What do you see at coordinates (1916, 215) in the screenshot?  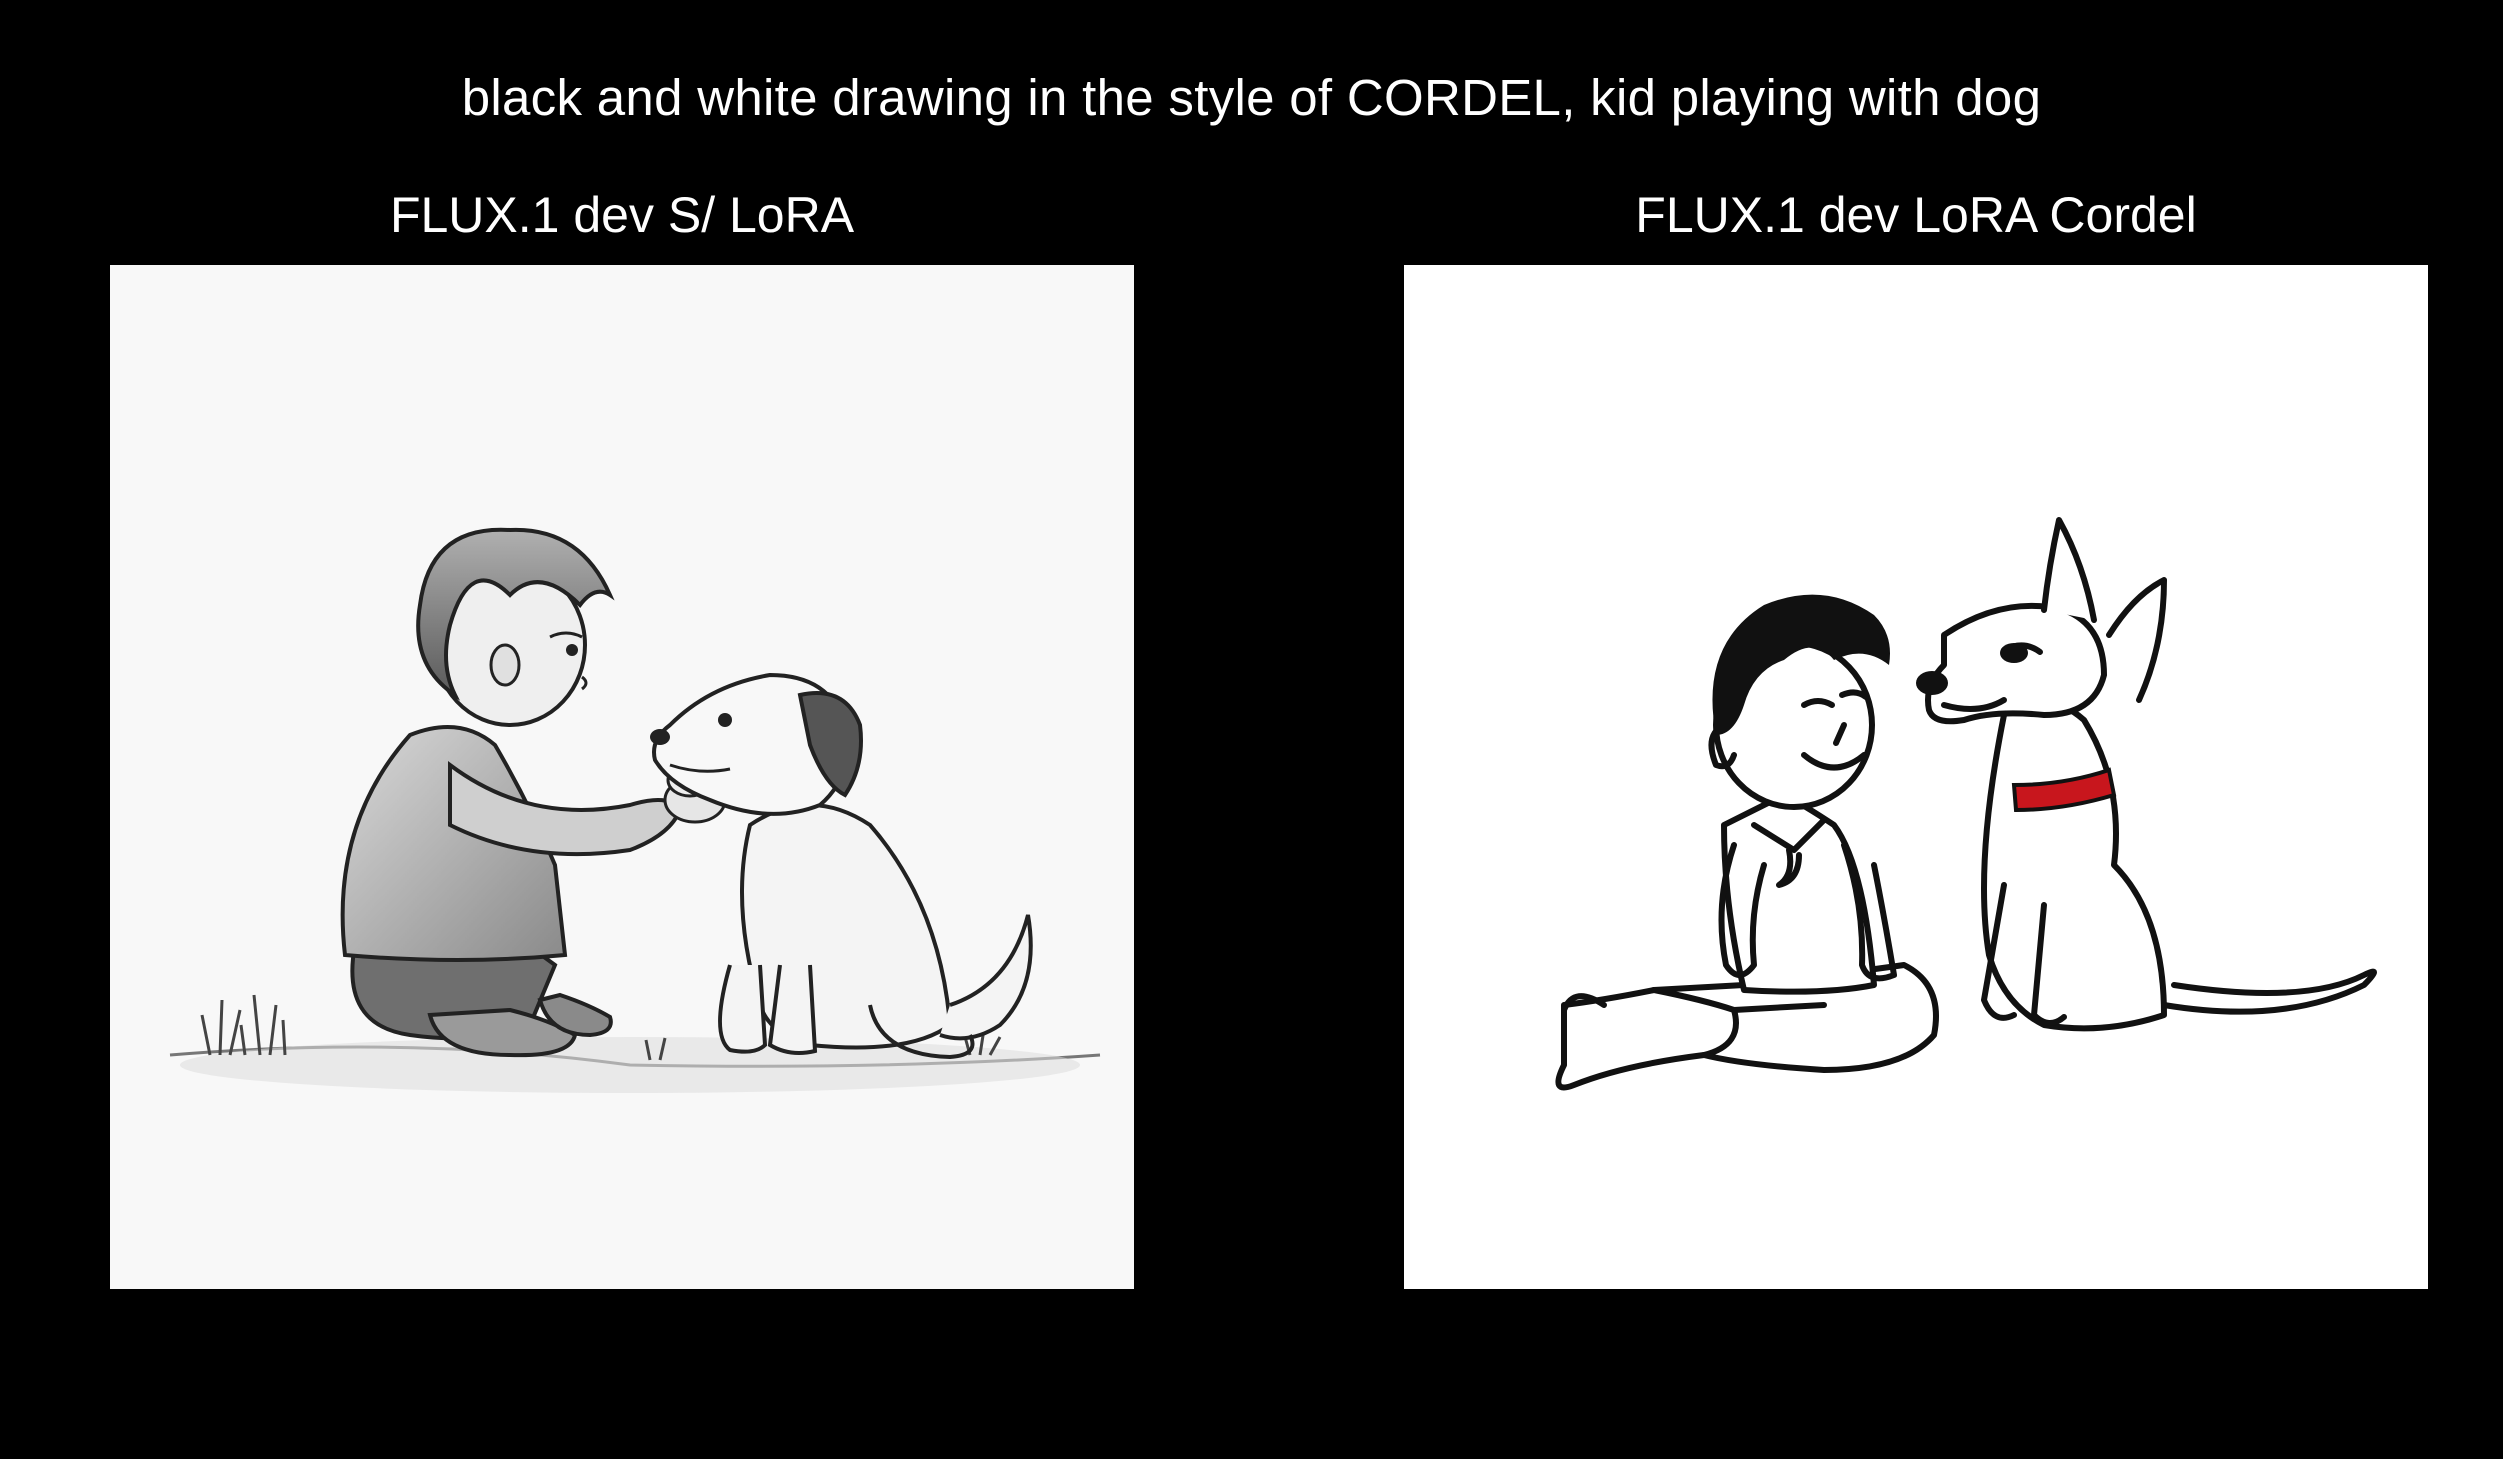 I see `panel-label-cordel-lora: FLUX.1 dev LoRA Cordel` at bounding box center [1916, 215].